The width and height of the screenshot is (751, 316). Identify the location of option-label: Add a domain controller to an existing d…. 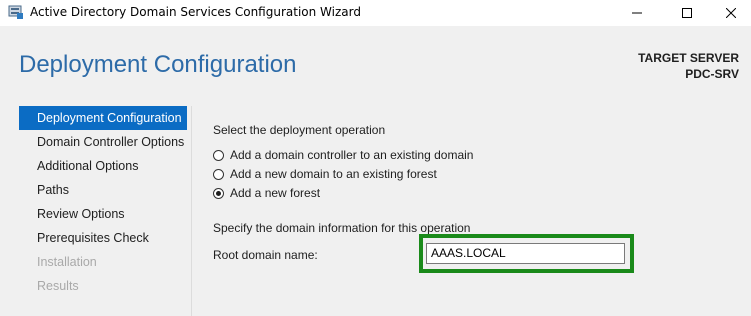
(352, 155).